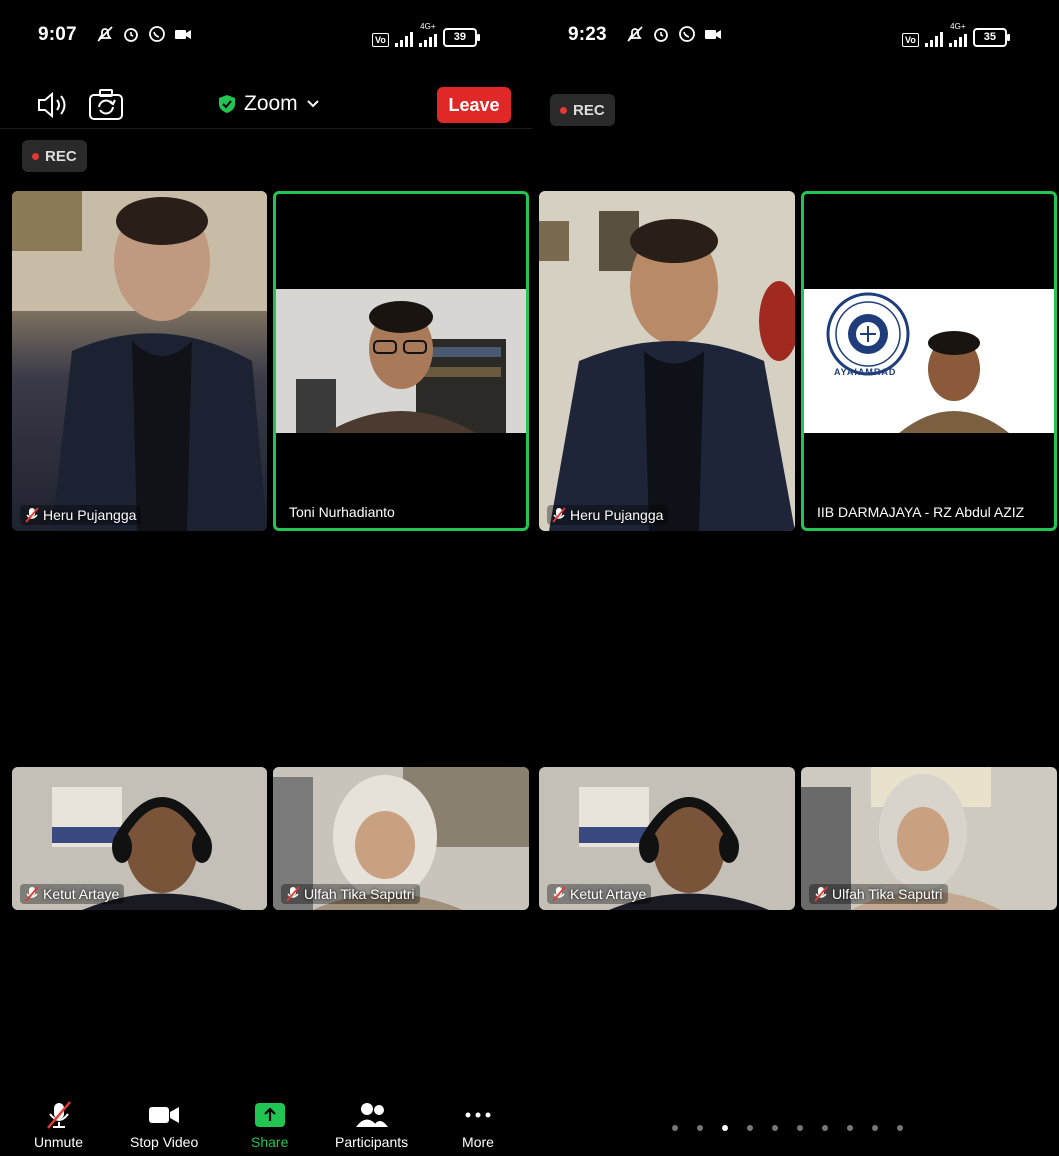 The image size is (1059, 1156). Describe the element at coordinates (787, 1128) in the screenshot. I see `page-indicator` at that location.